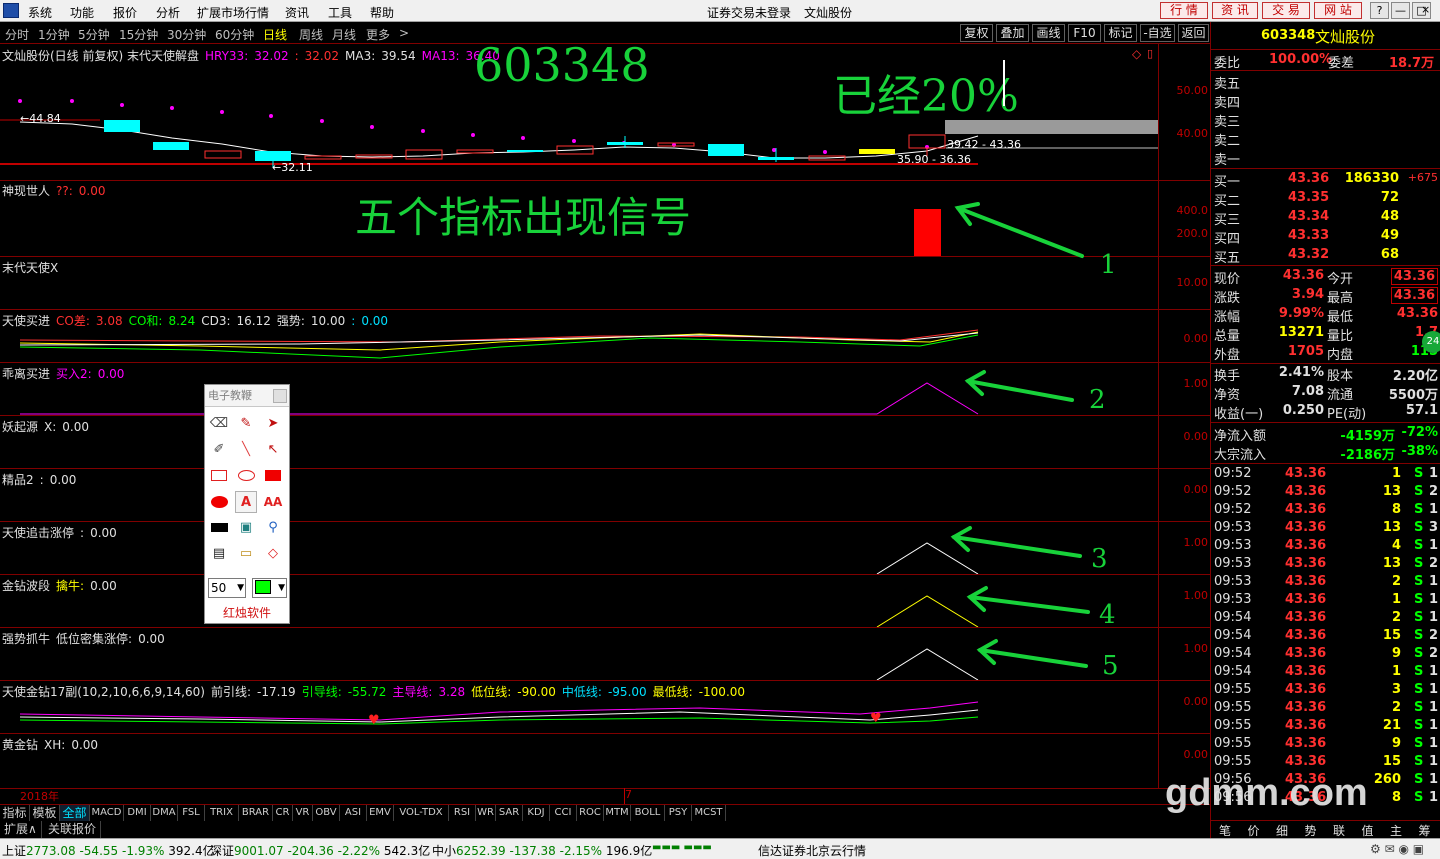 The image size is (1440, 859). Describe the element at coordinates (1425, 830) in the screenshot. I see `quote-bottom-tab: 筹` at that location.